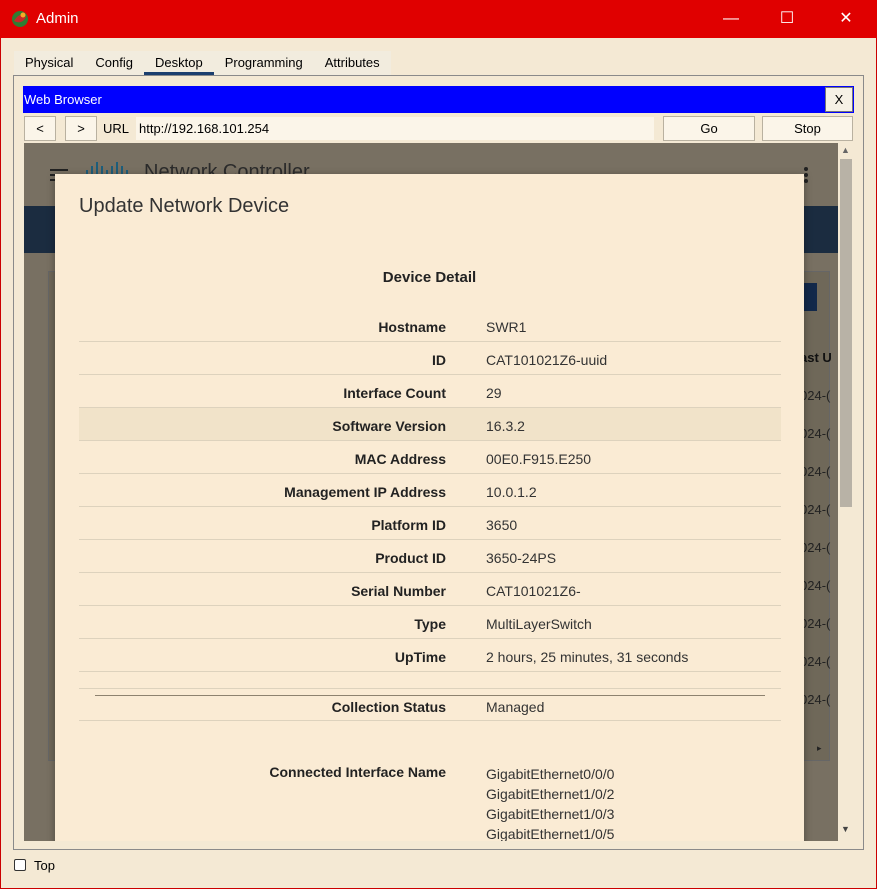 Image resolution: width=877 pixels, height=889 pixels. I want to click on detail-row-mac-address: MAC Address 00E0.F915.E250, so click(430, 457).